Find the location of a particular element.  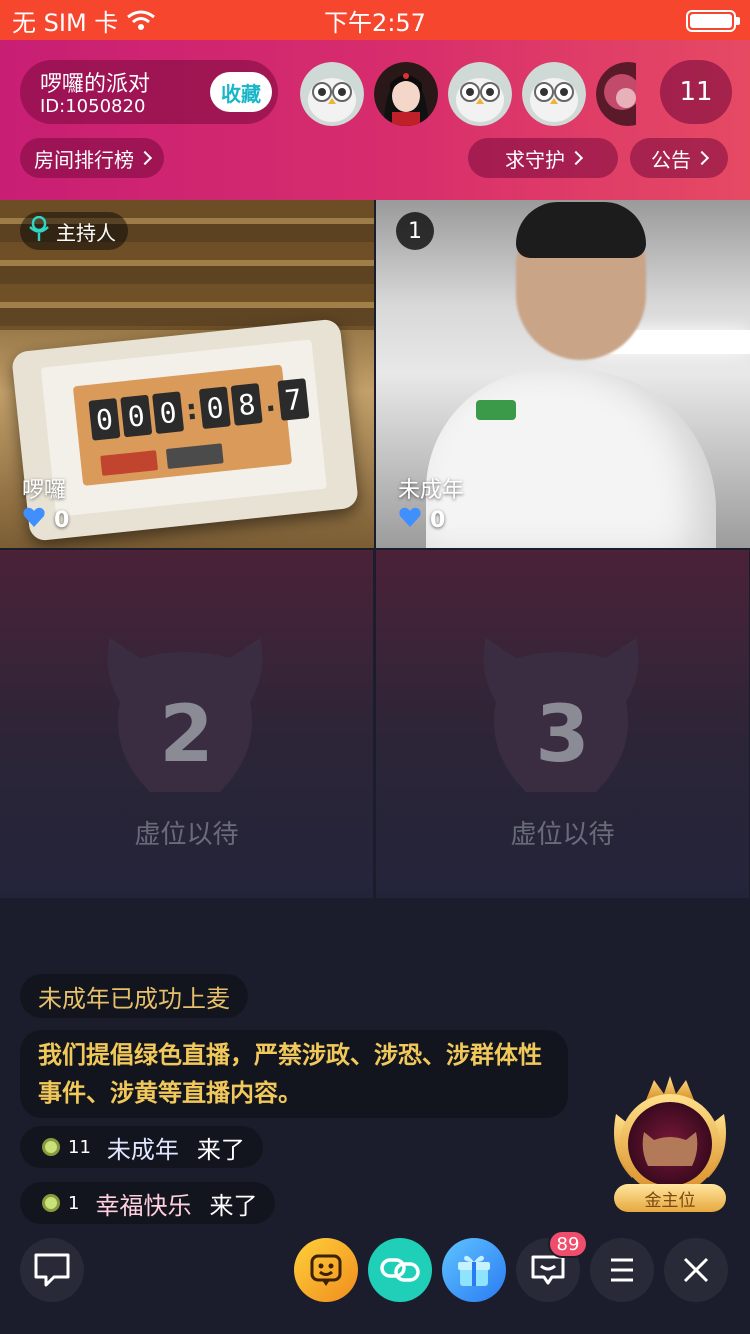

join-message: 11 未成年 来了 is located at coordinates (141, 1147).